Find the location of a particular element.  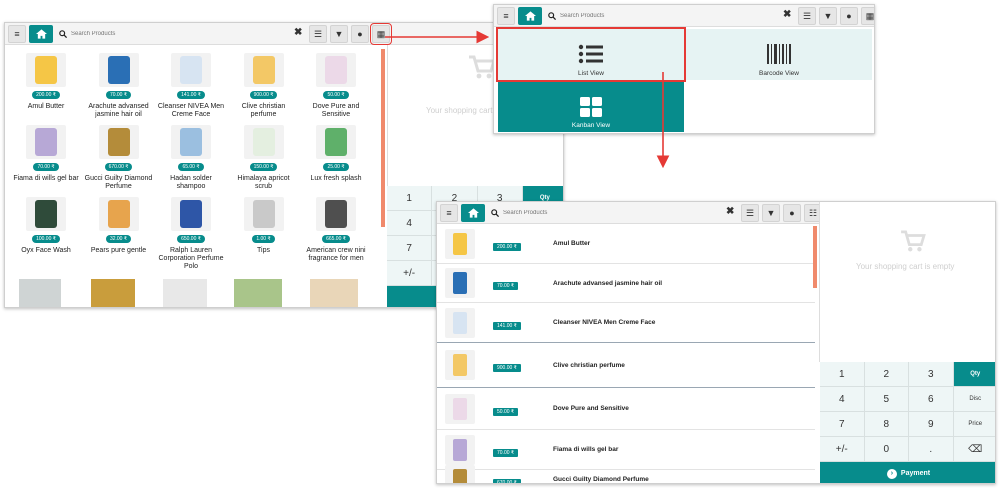

key-5: 5 is located at coordinates (886, 399).